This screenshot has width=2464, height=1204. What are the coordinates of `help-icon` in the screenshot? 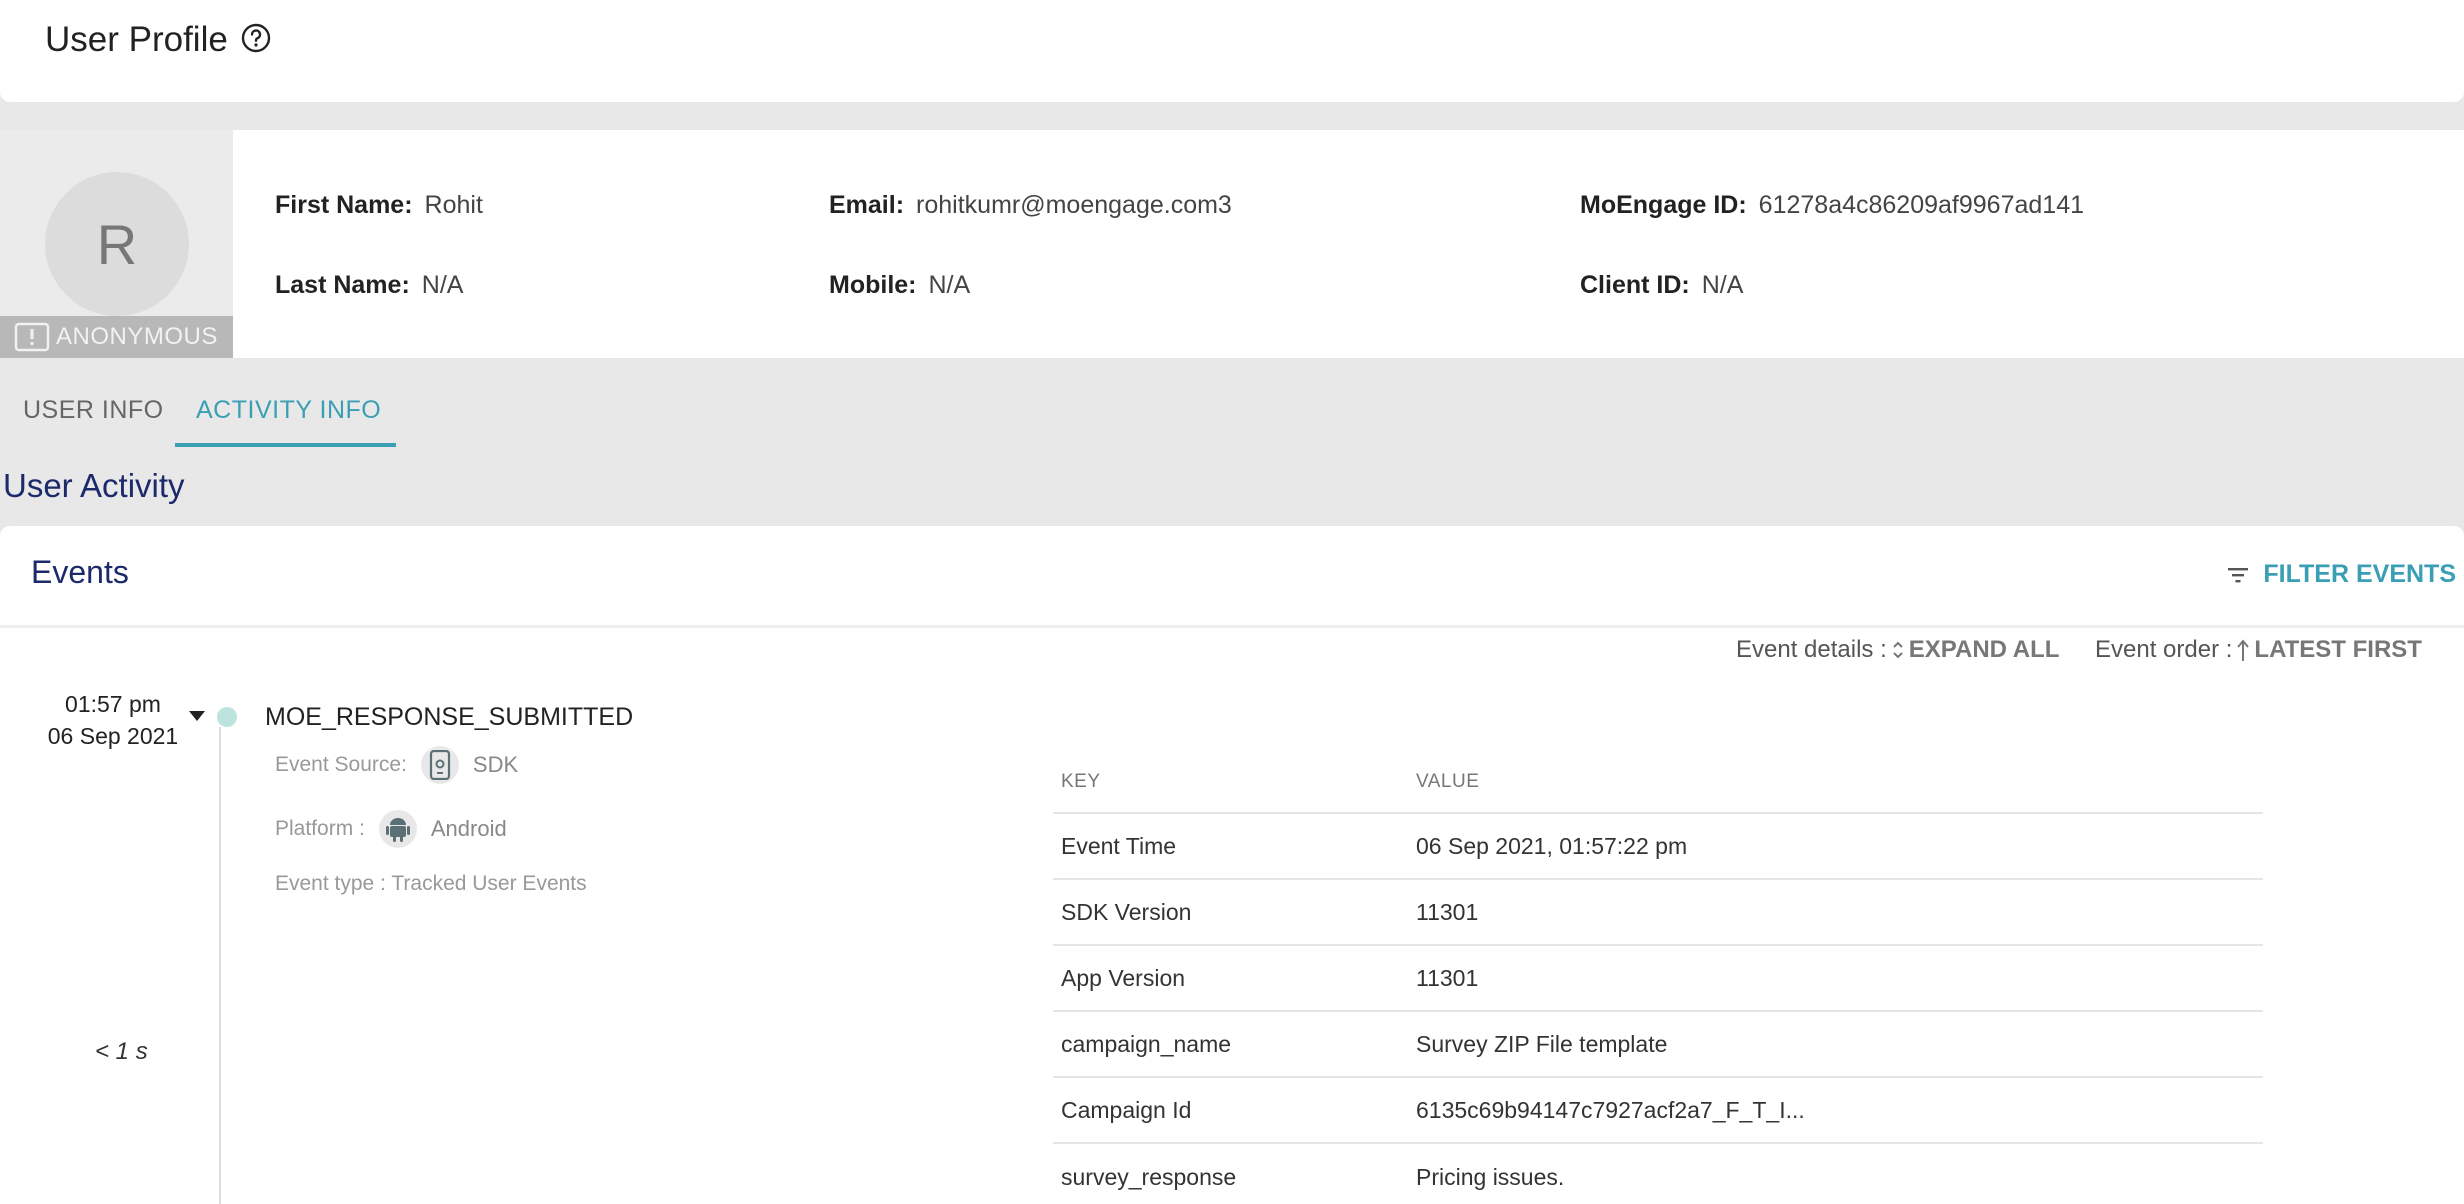 It's located at (256, 38).